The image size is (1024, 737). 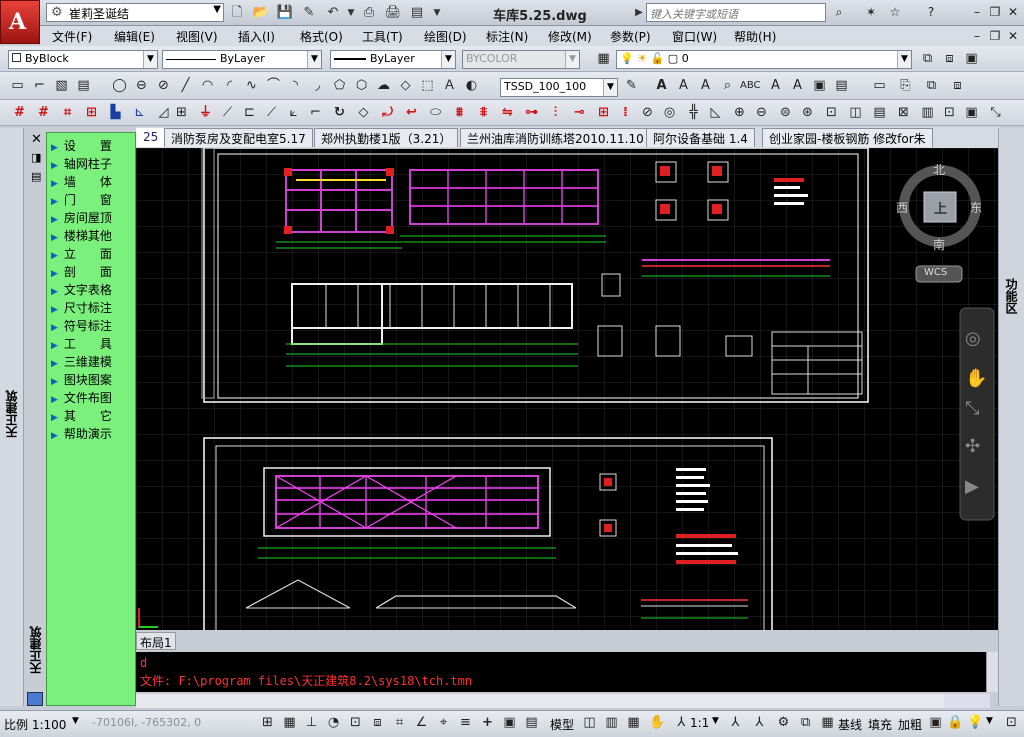 I want to click on lineweight-combo: ByLayer ▼, so click(x=393, y=59).